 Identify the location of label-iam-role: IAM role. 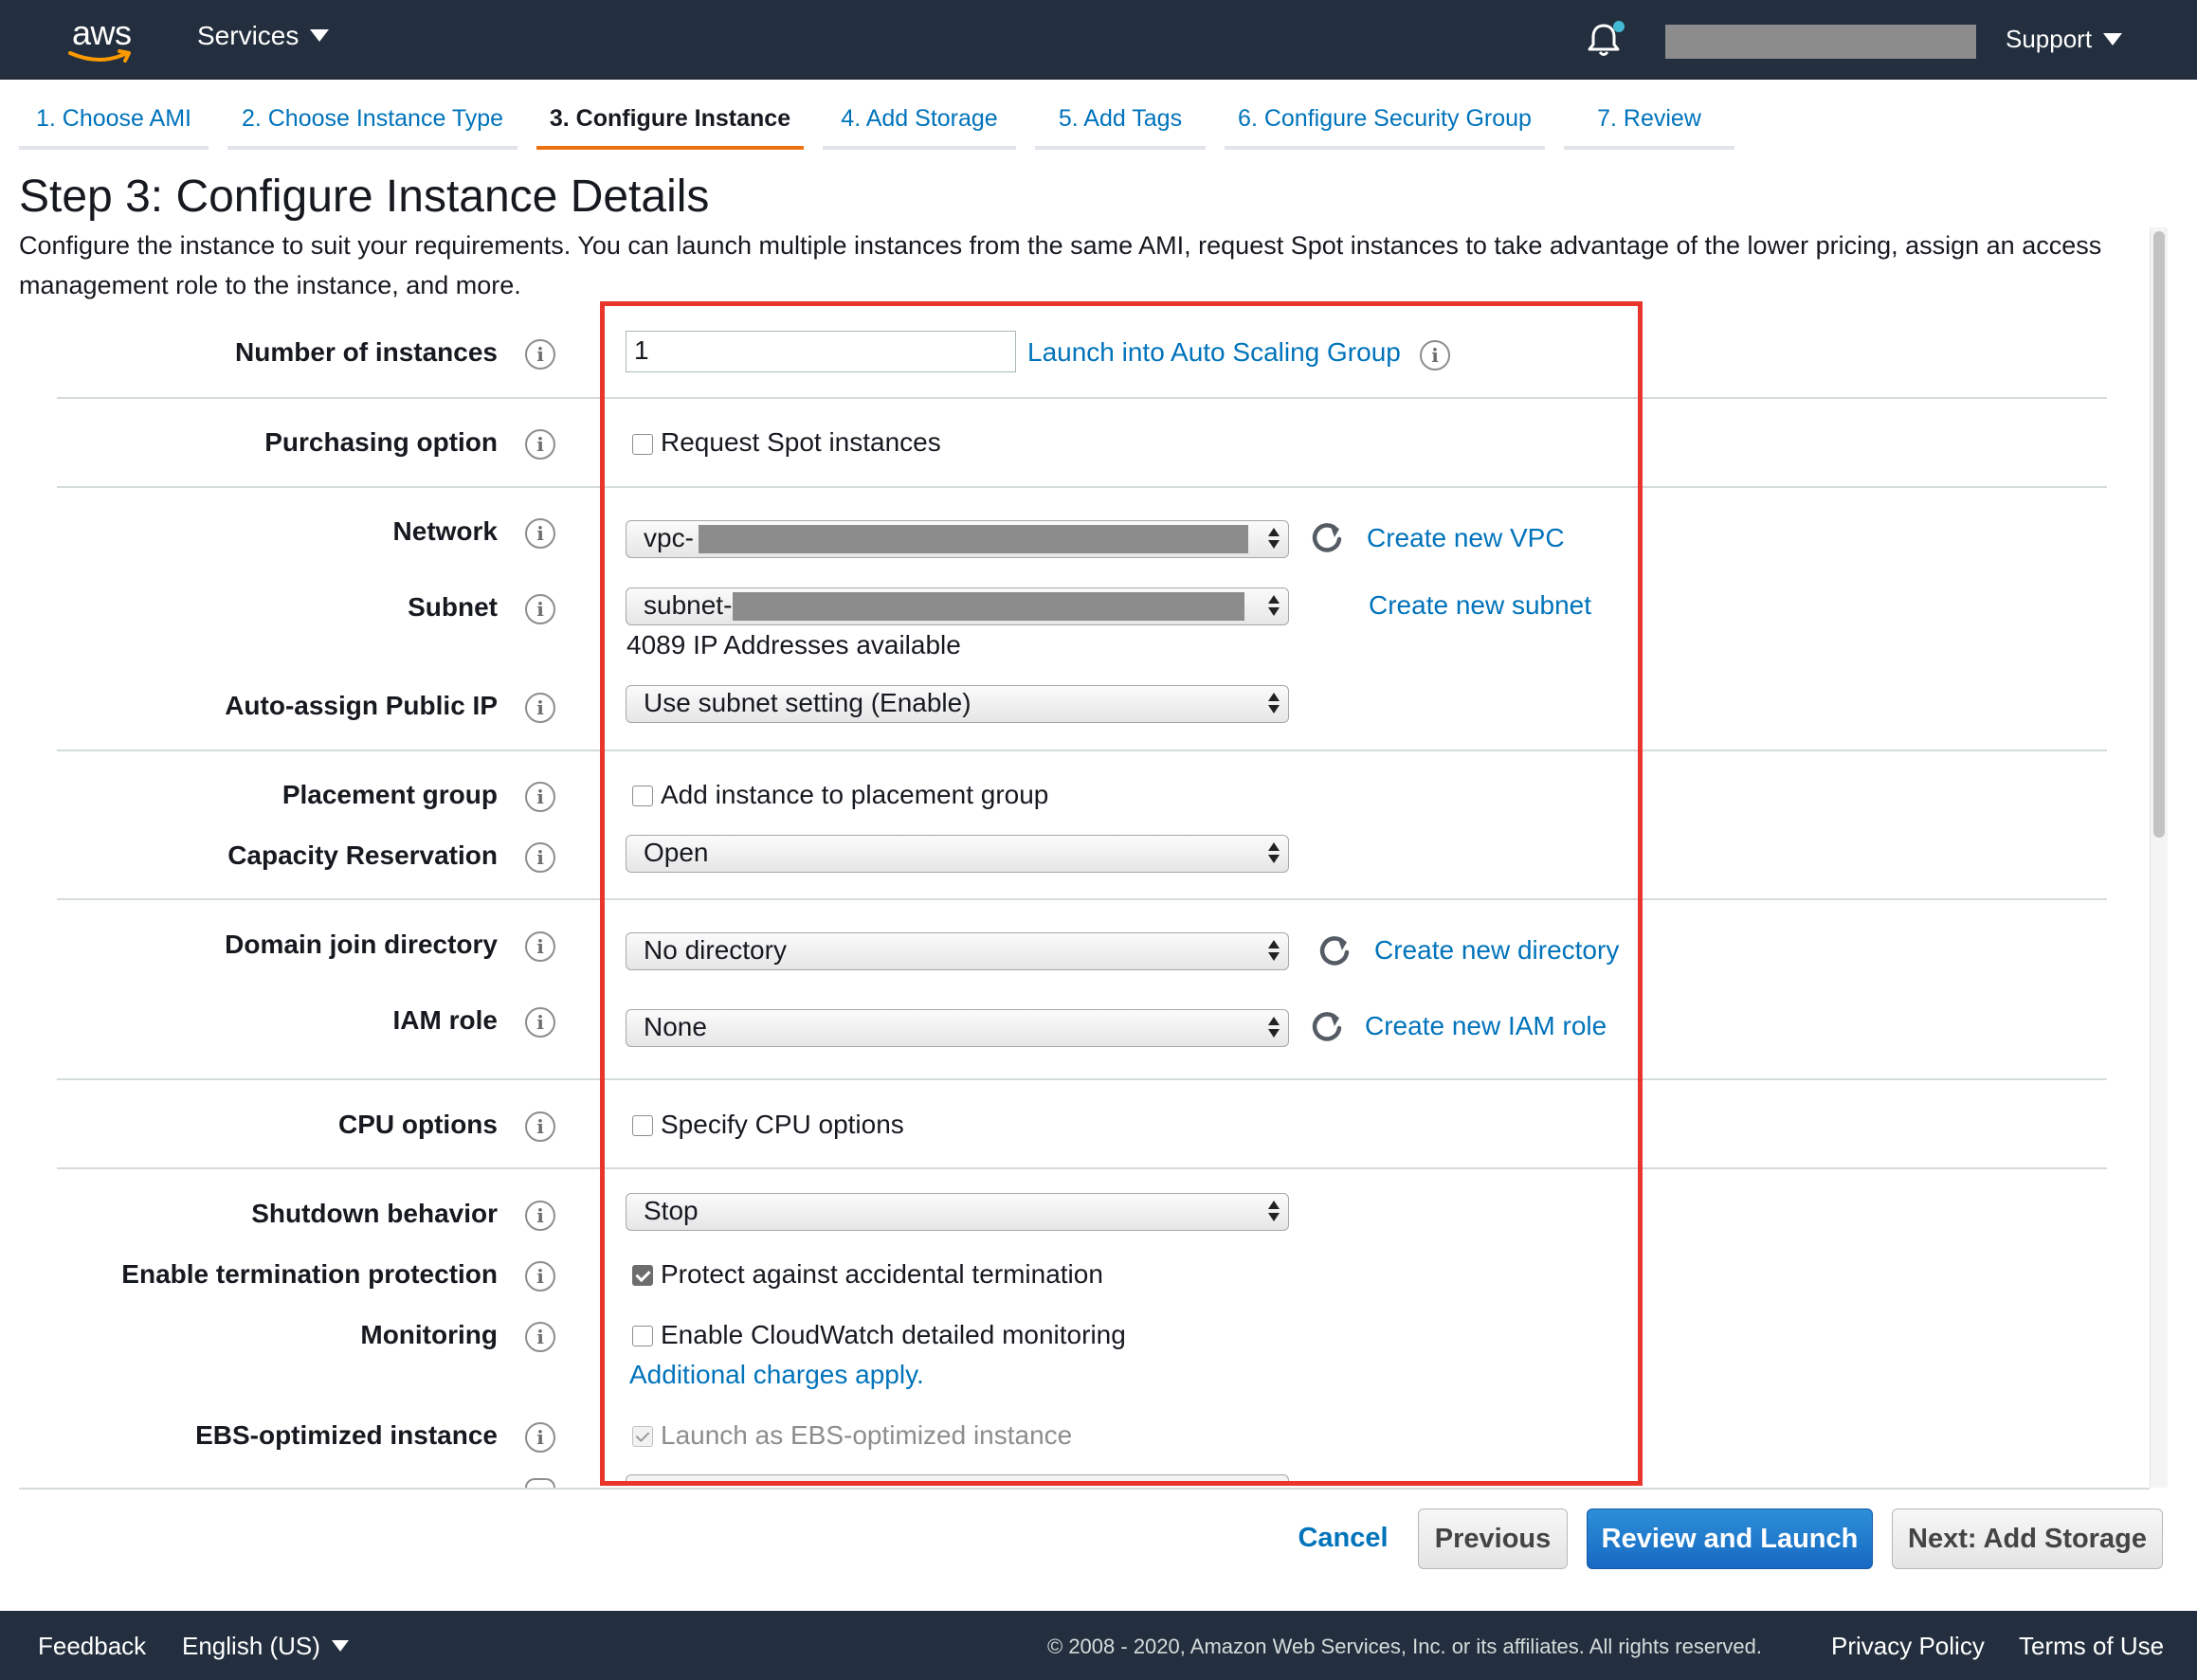
(445, 1020).